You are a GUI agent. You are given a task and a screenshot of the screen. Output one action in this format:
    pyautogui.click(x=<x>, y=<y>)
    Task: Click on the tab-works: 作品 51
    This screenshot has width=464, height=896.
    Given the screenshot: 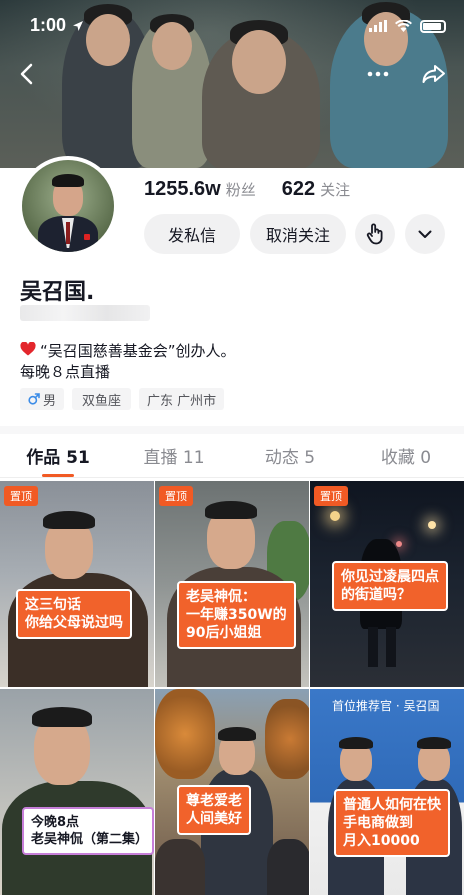 What is the action you would take?
    pyautogui.click(x=58, y=455)
    